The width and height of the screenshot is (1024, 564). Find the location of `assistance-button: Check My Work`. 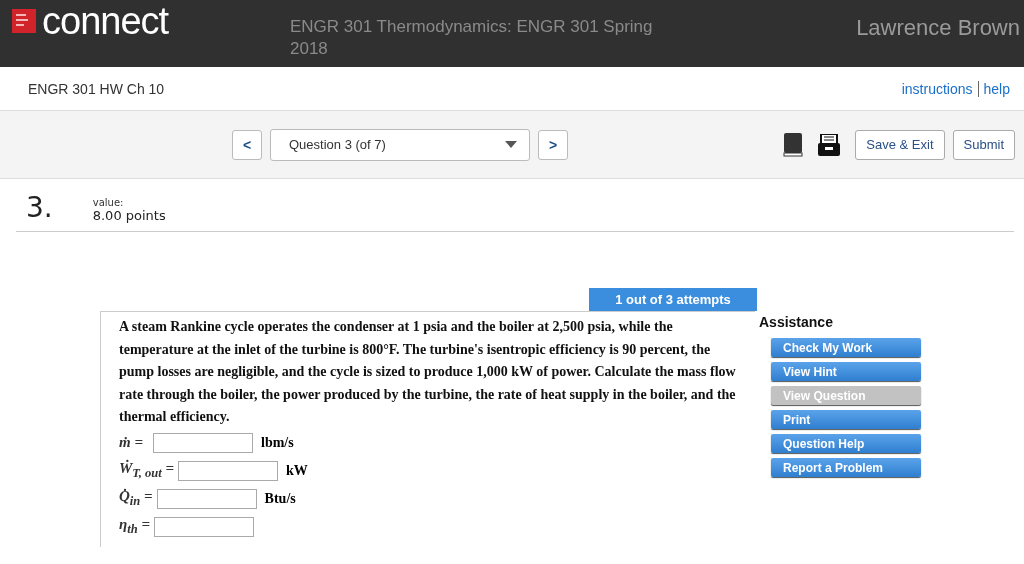

assistance-button: Check My Work is located at coordinates (846, 347).